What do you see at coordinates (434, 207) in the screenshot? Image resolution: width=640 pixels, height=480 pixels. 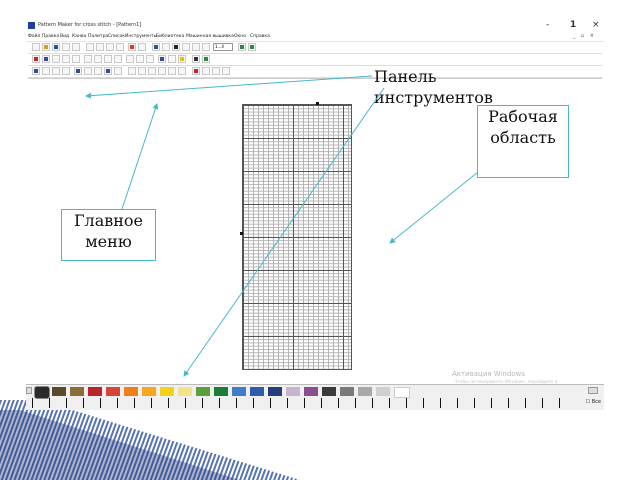 I see `arrow-work-area` at bounding box center [434, 207].